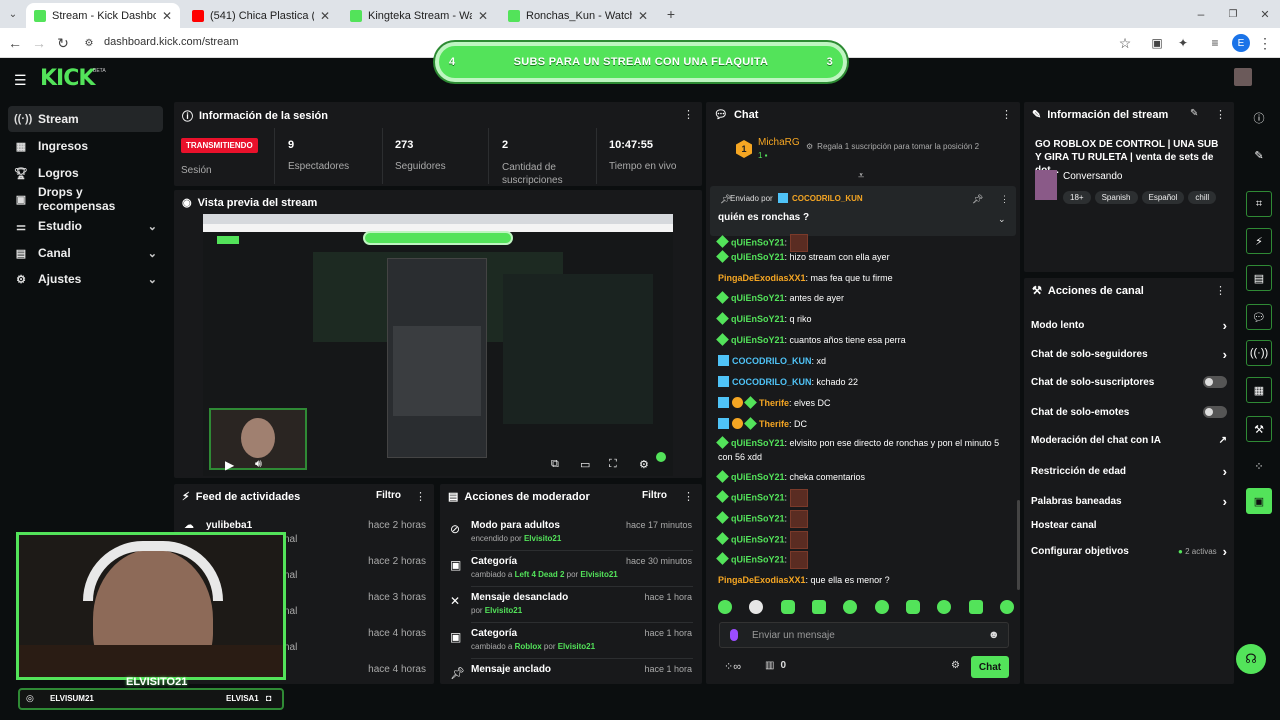  What do you see at coordinates (644, 464) in the screenshot?
I see `settings-gear-icon: ⚙` at bounding box center [644, 464].